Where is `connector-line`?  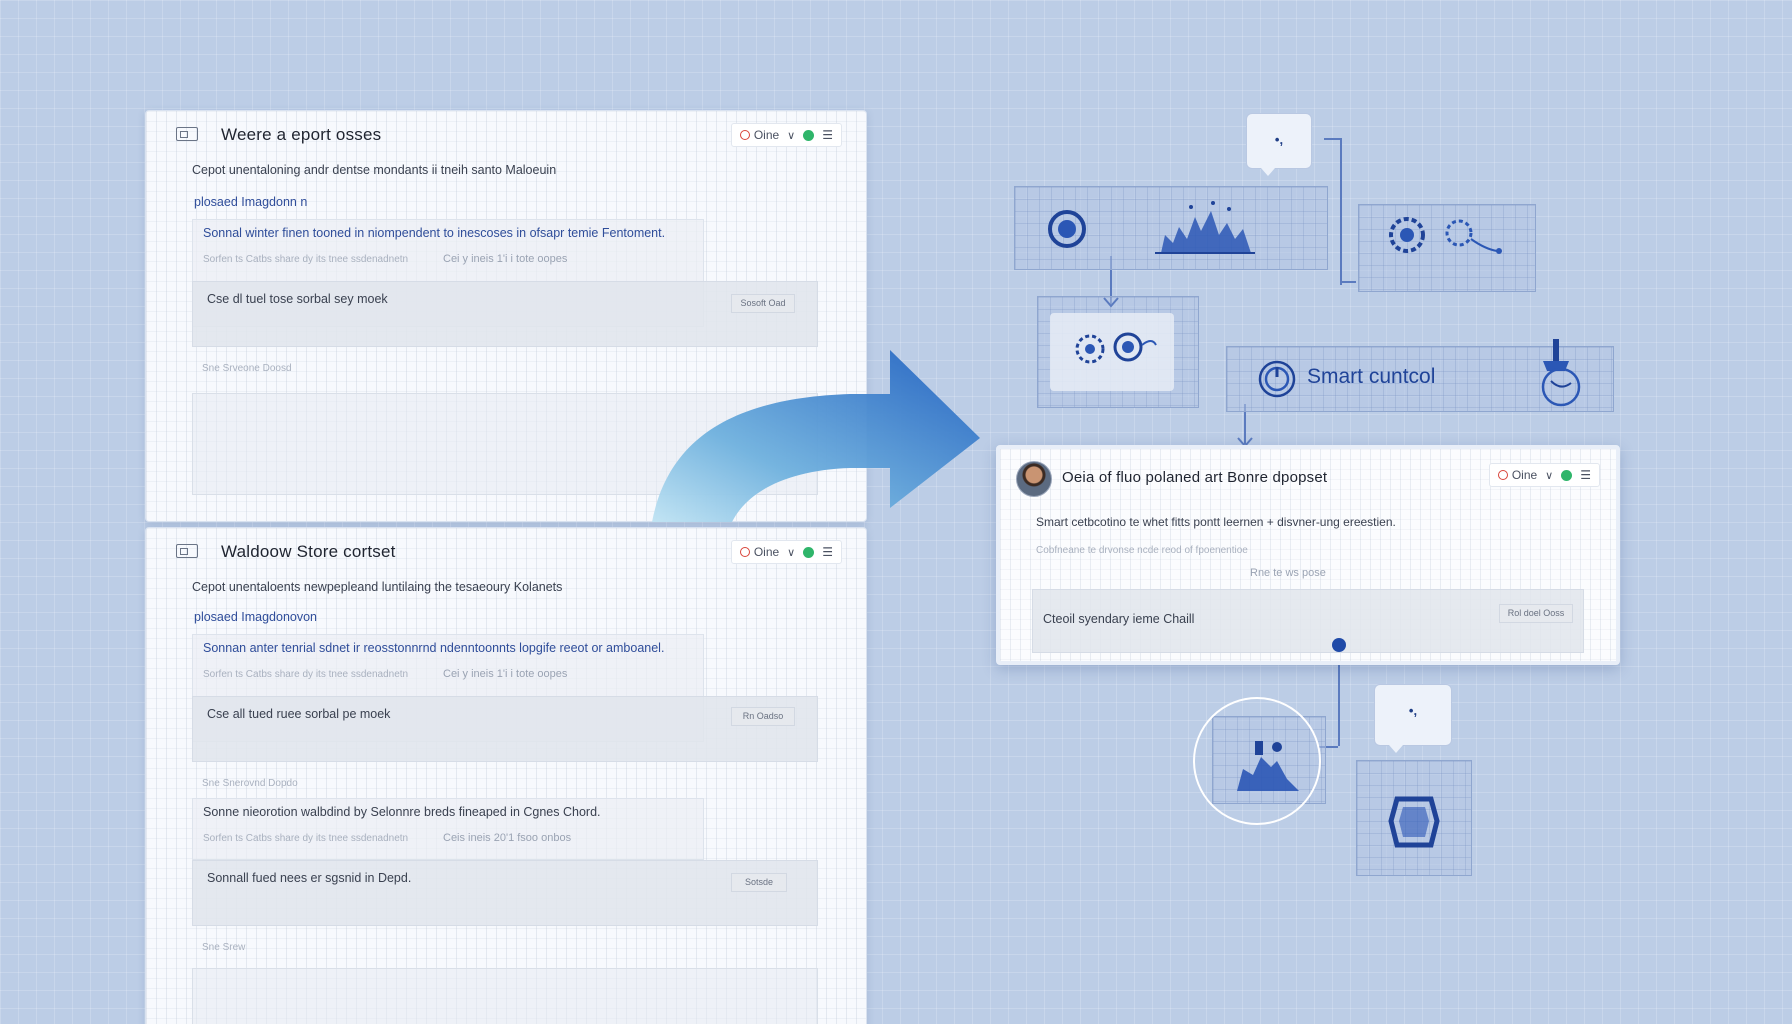 connector-line is located at coordinates (1348, 282).